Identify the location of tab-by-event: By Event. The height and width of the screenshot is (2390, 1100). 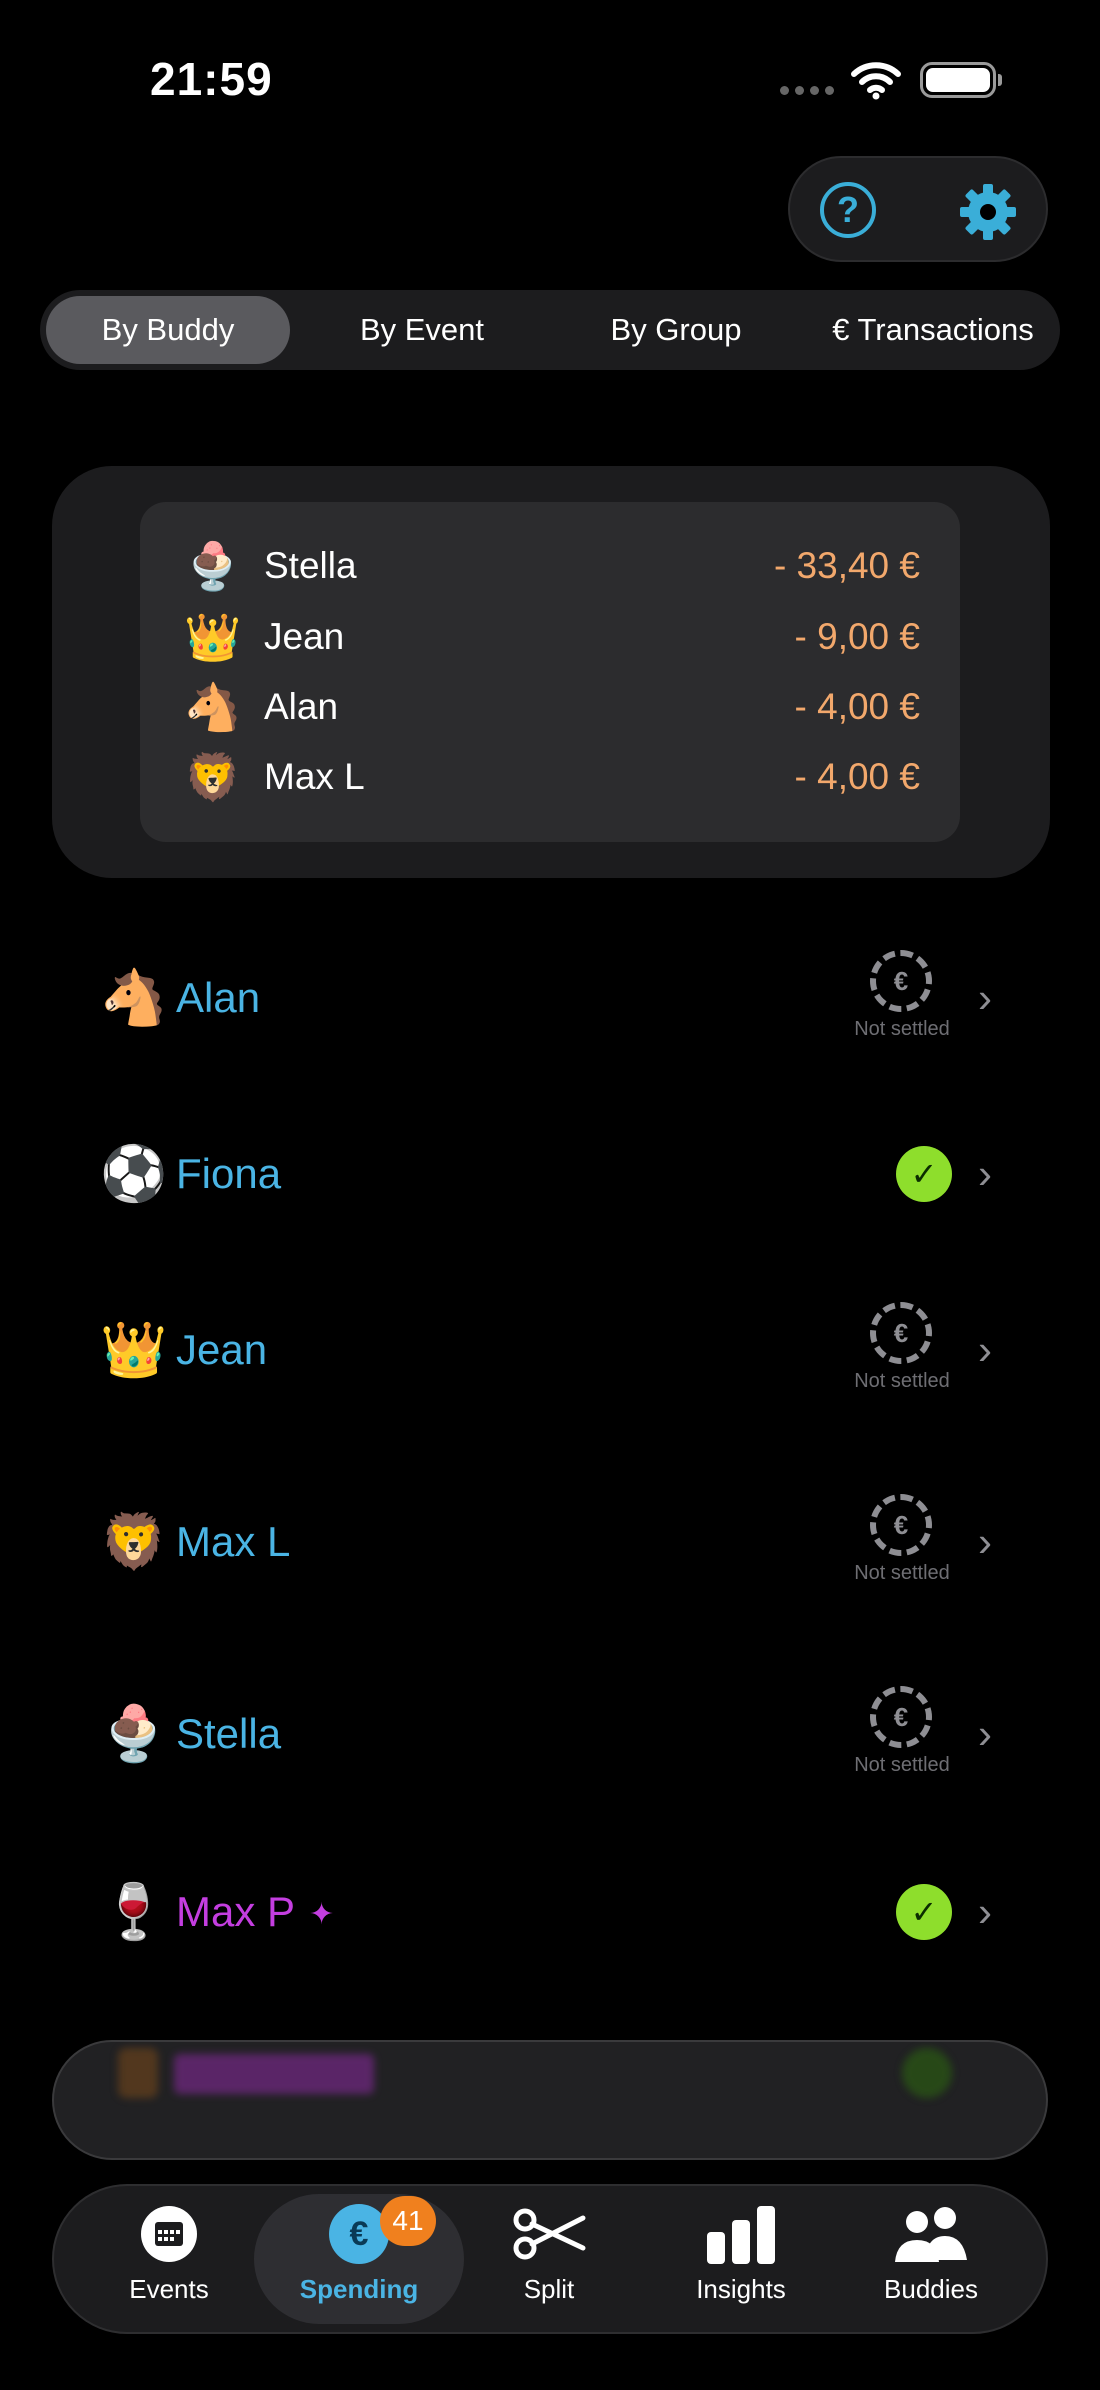
(422, 330).